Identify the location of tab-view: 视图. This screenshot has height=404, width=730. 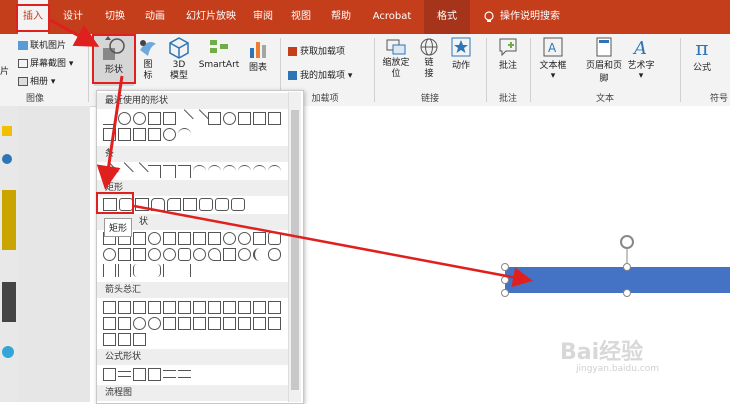
(301, 17).